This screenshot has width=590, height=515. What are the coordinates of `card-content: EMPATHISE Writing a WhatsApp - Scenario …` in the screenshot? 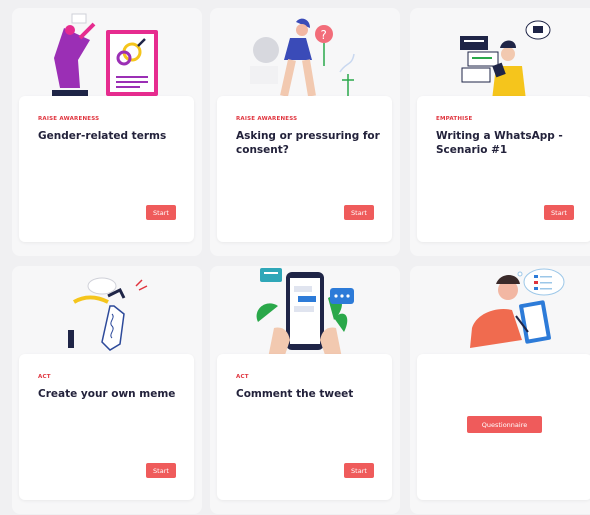 It's located at (503, 169).